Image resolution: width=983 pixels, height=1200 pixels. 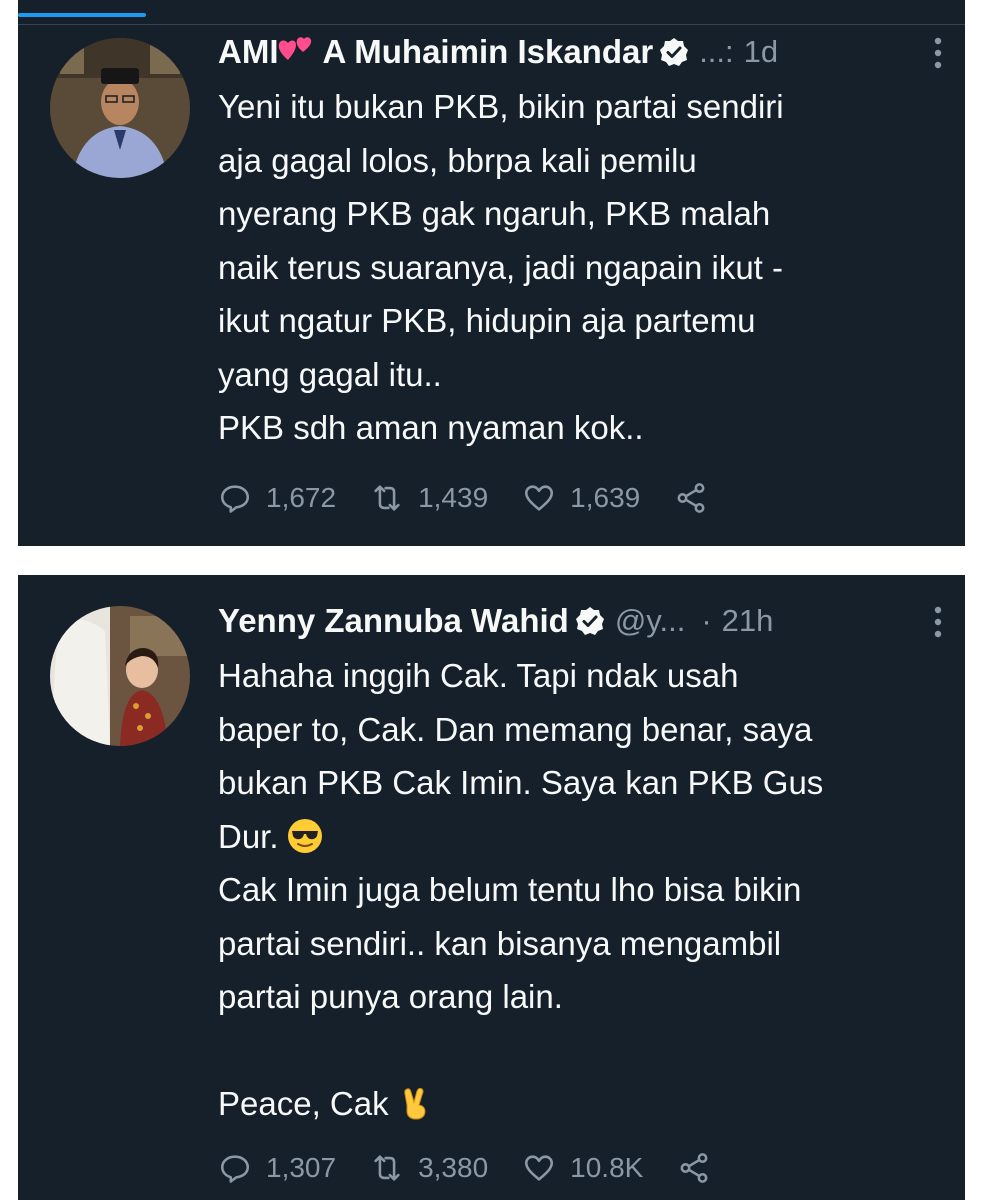 What do you see at coordinates (393, 621) in the screenshot?
I see `display-name: Yenny Zannuba Wahid` at bounding box center [393, 621].